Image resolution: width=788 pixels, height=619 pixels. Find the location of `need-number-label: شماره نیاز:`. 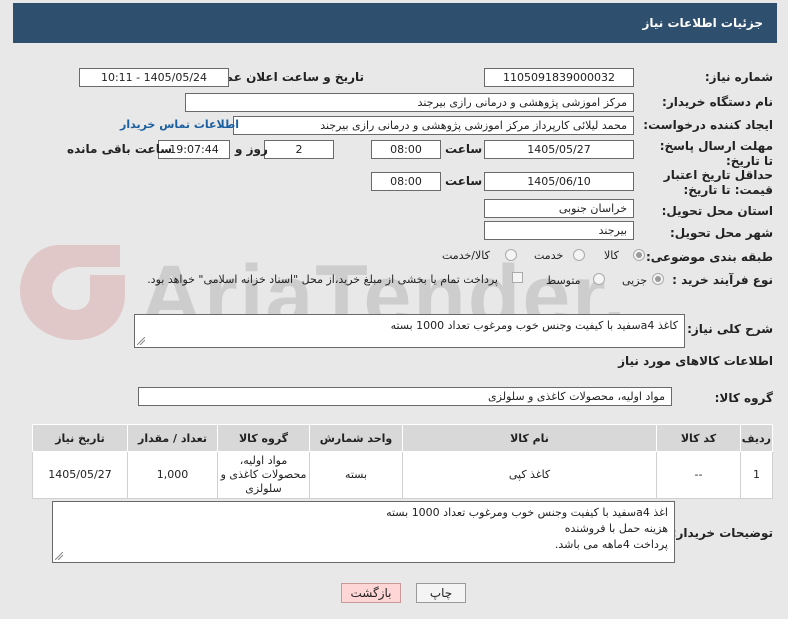

need-number-label: شماره نیاز: is located at coordinates (738, 77).